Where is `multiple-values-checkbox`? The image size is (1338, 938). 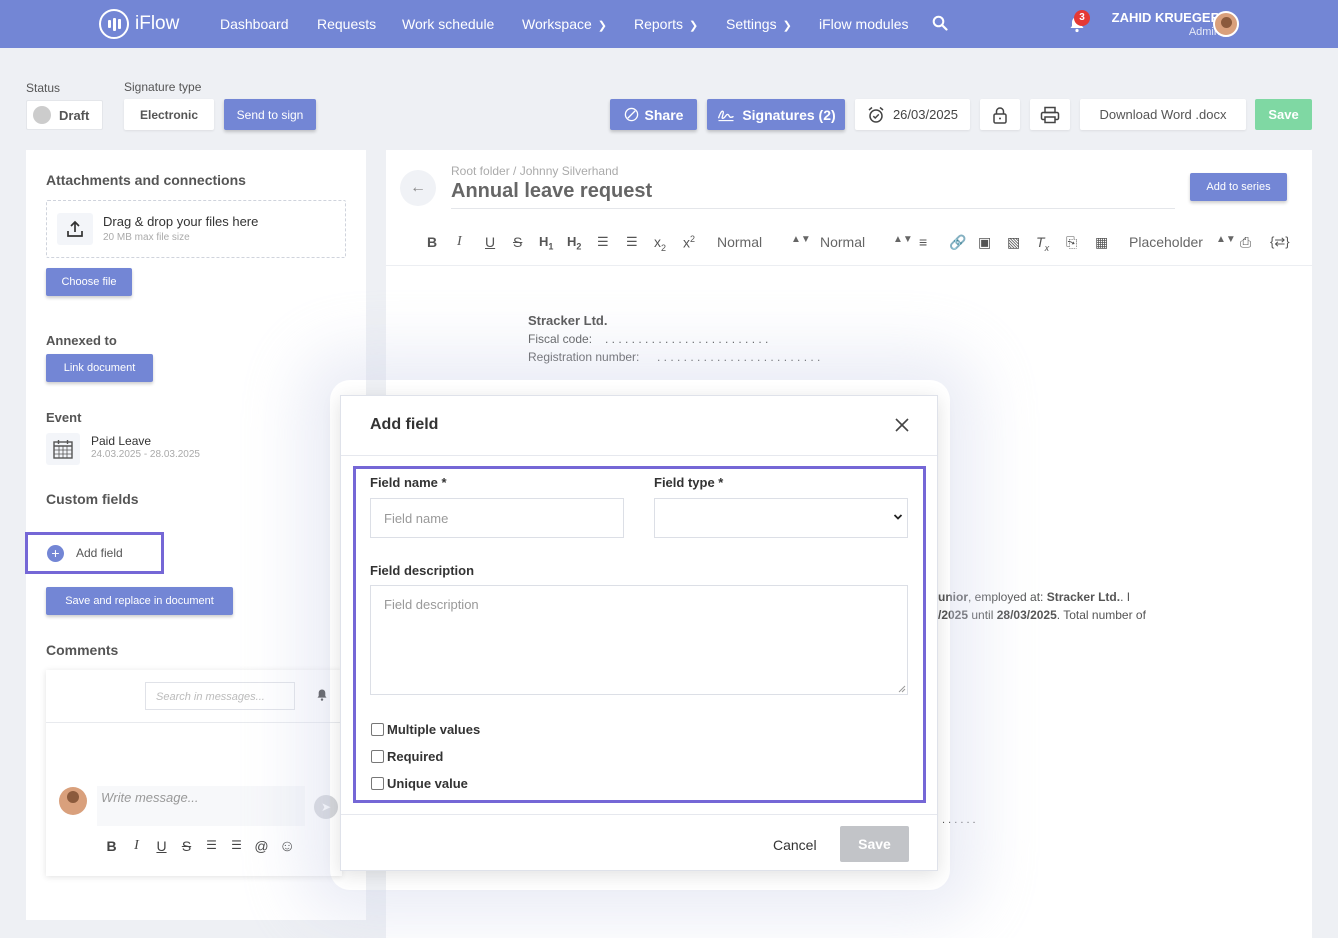
multiple-values-checkbox is located at coordinates (377, 729).